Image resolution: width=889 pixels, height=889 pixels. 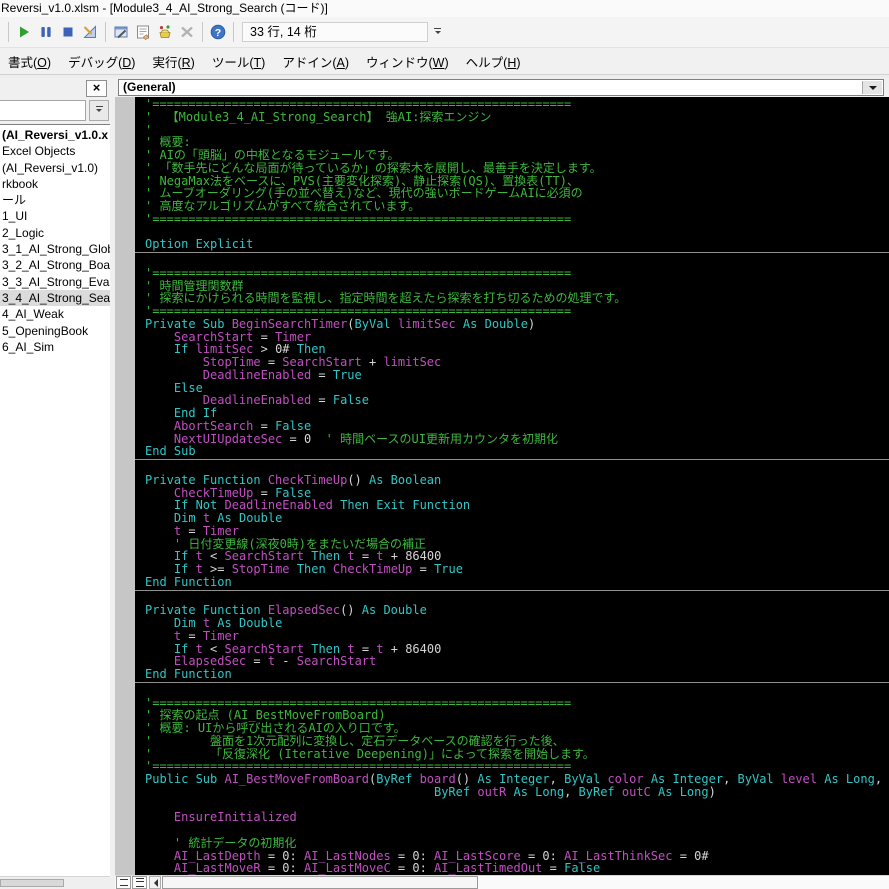 I want to click on break-icon, so click(x=46, y=32).